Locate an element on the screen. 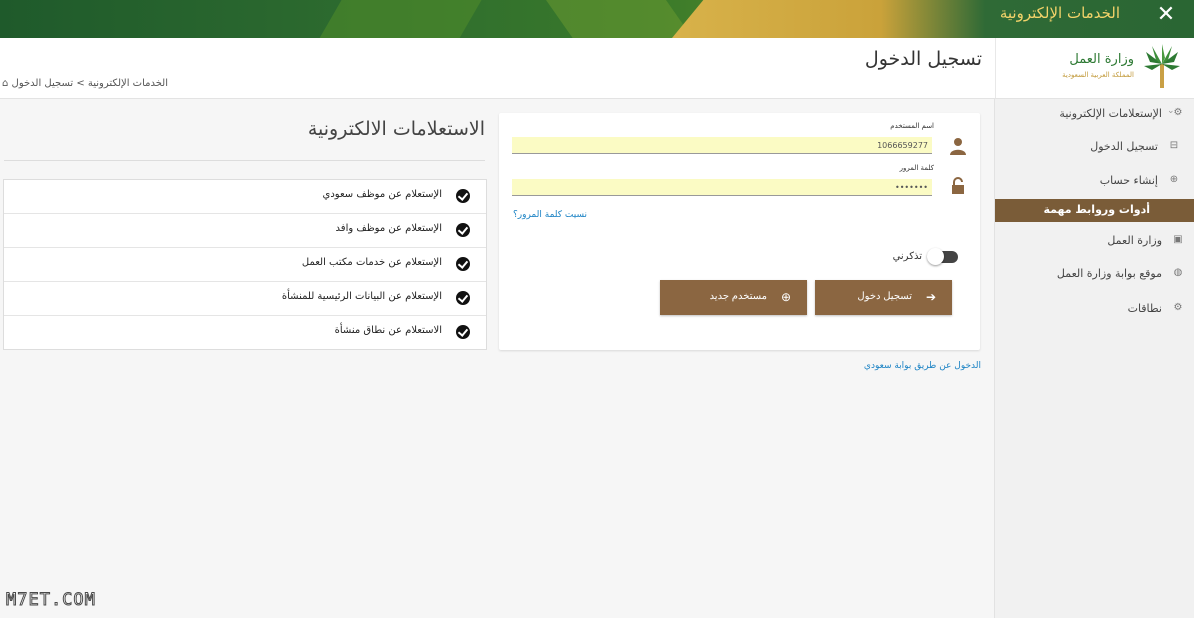 The height and width of the screenshot is (618, 1194). sidebar-item-nitaqat: ⚙ نطاقات is located at coordinates (1094, 309).